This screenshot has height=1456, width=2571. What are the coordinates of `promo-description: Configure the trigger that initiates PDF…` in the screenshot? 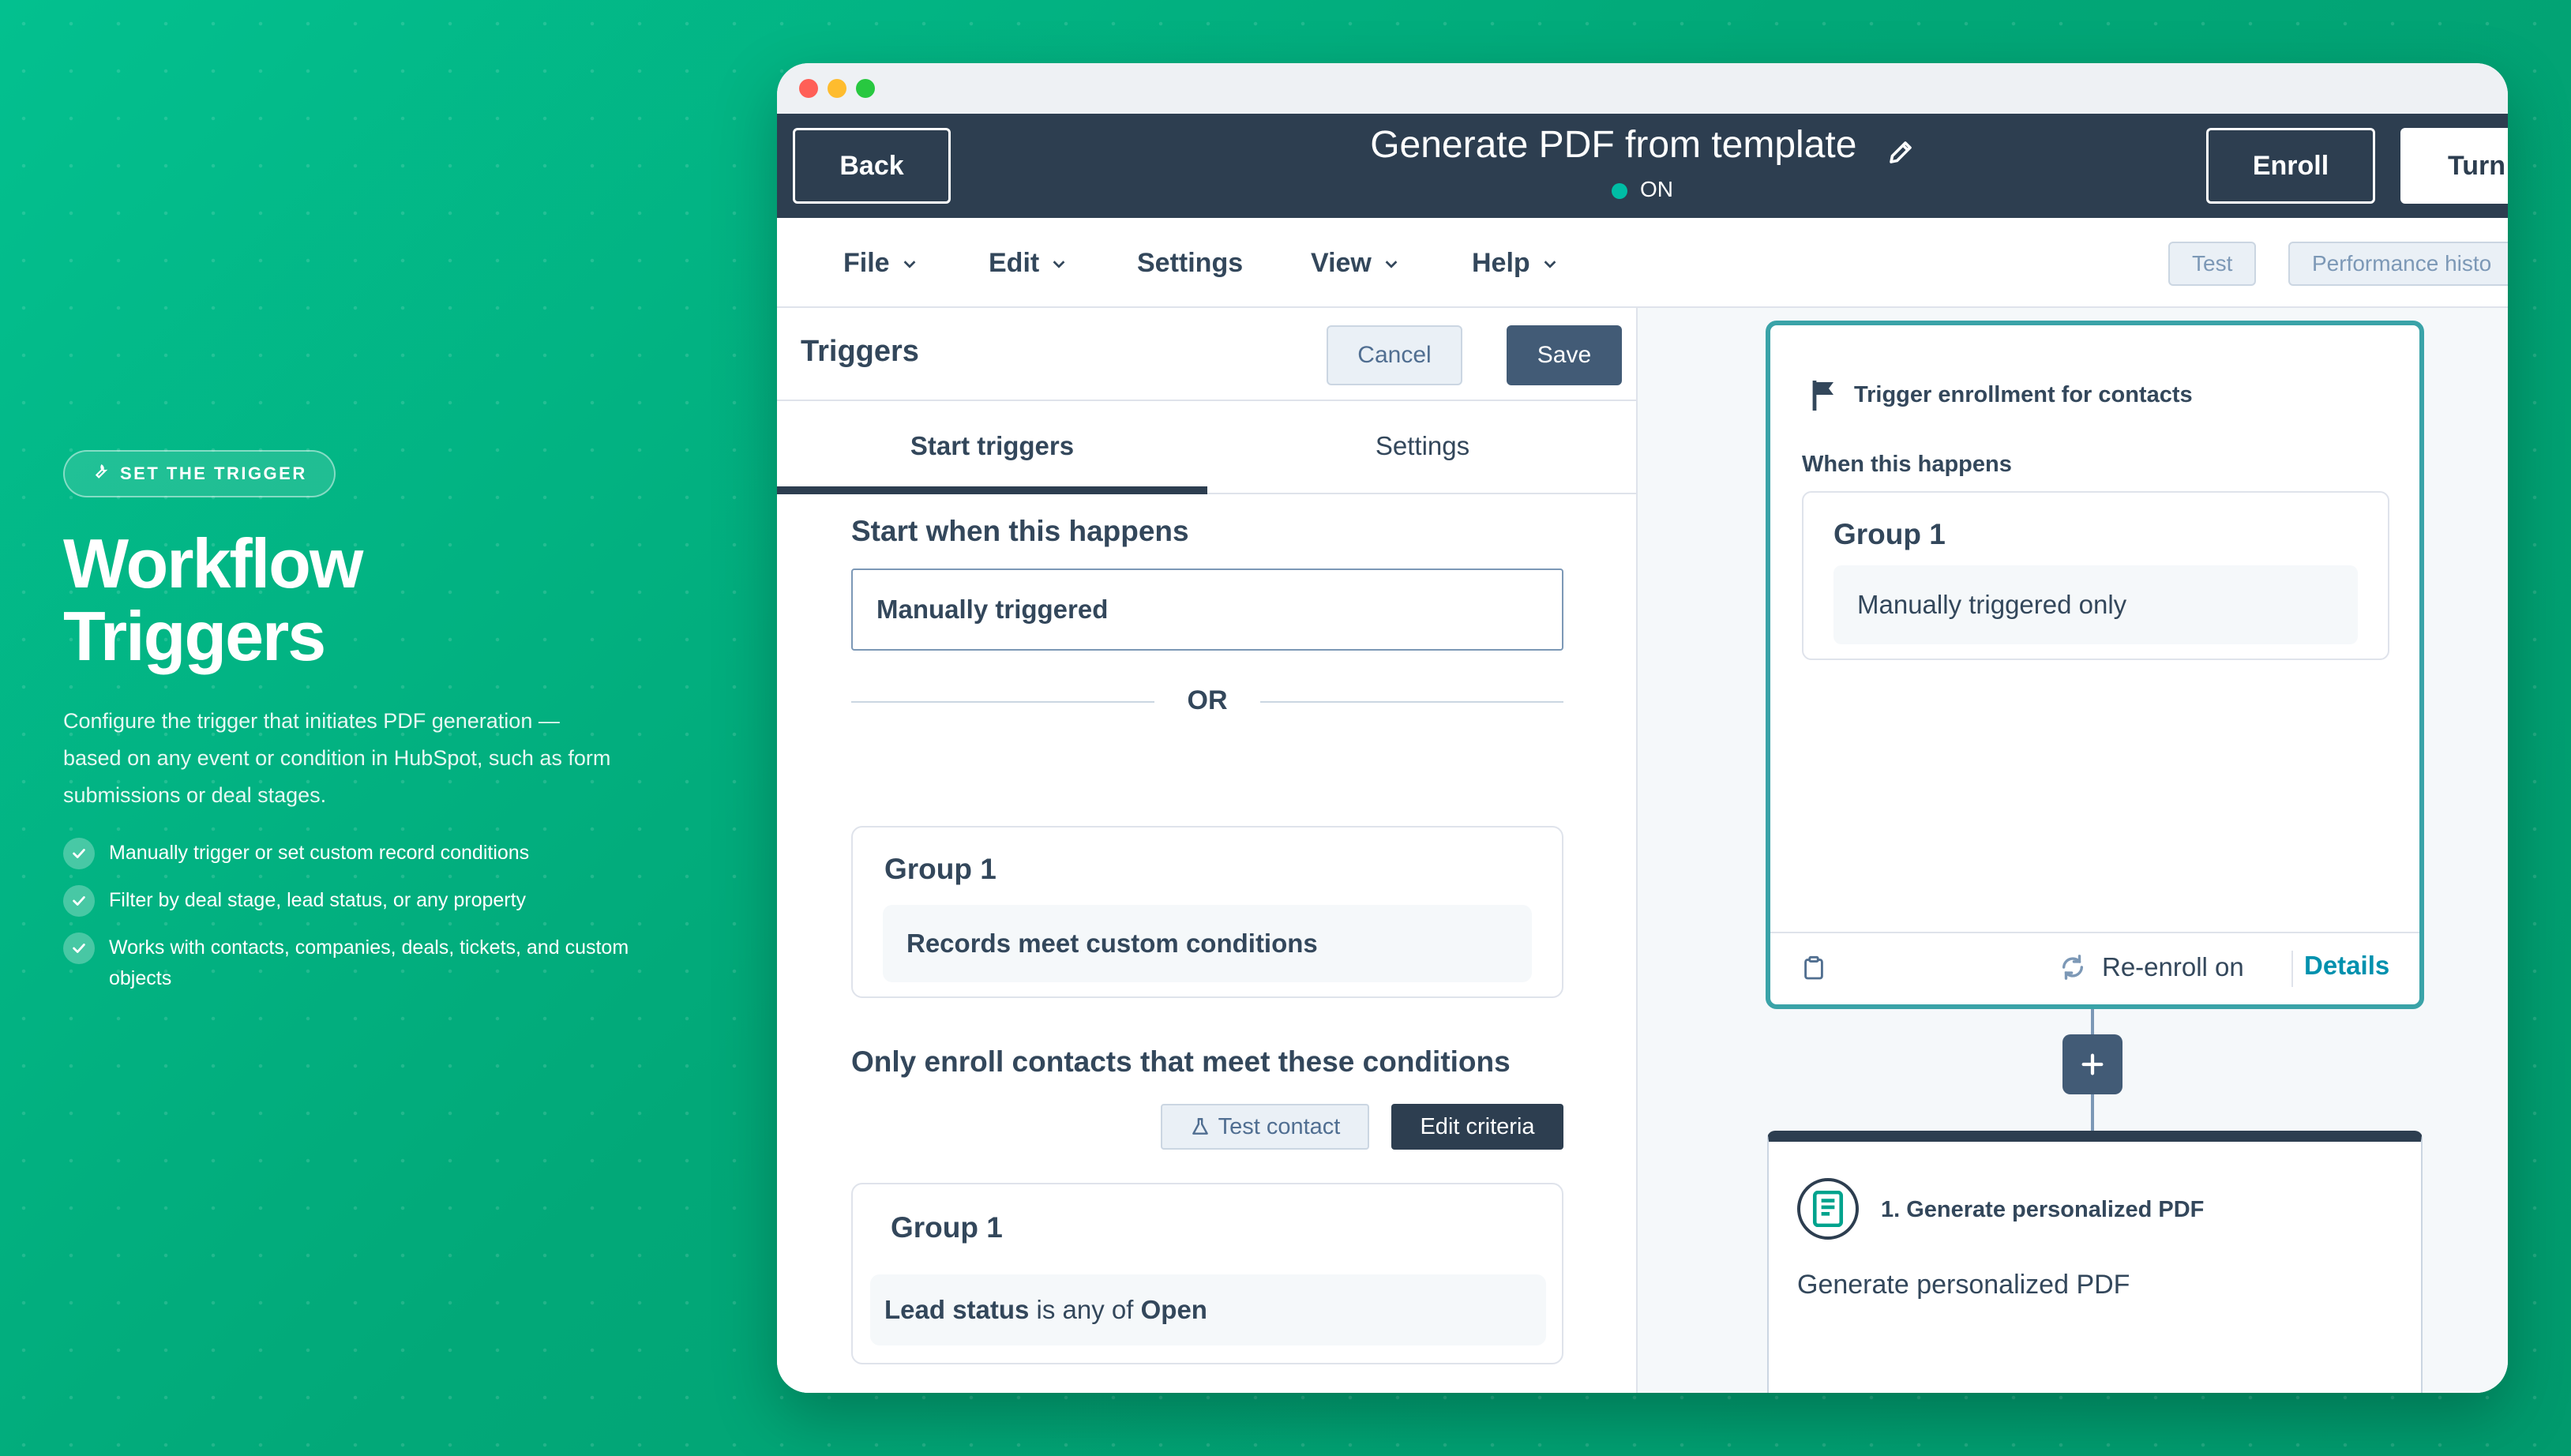 It's located at (337, 758).